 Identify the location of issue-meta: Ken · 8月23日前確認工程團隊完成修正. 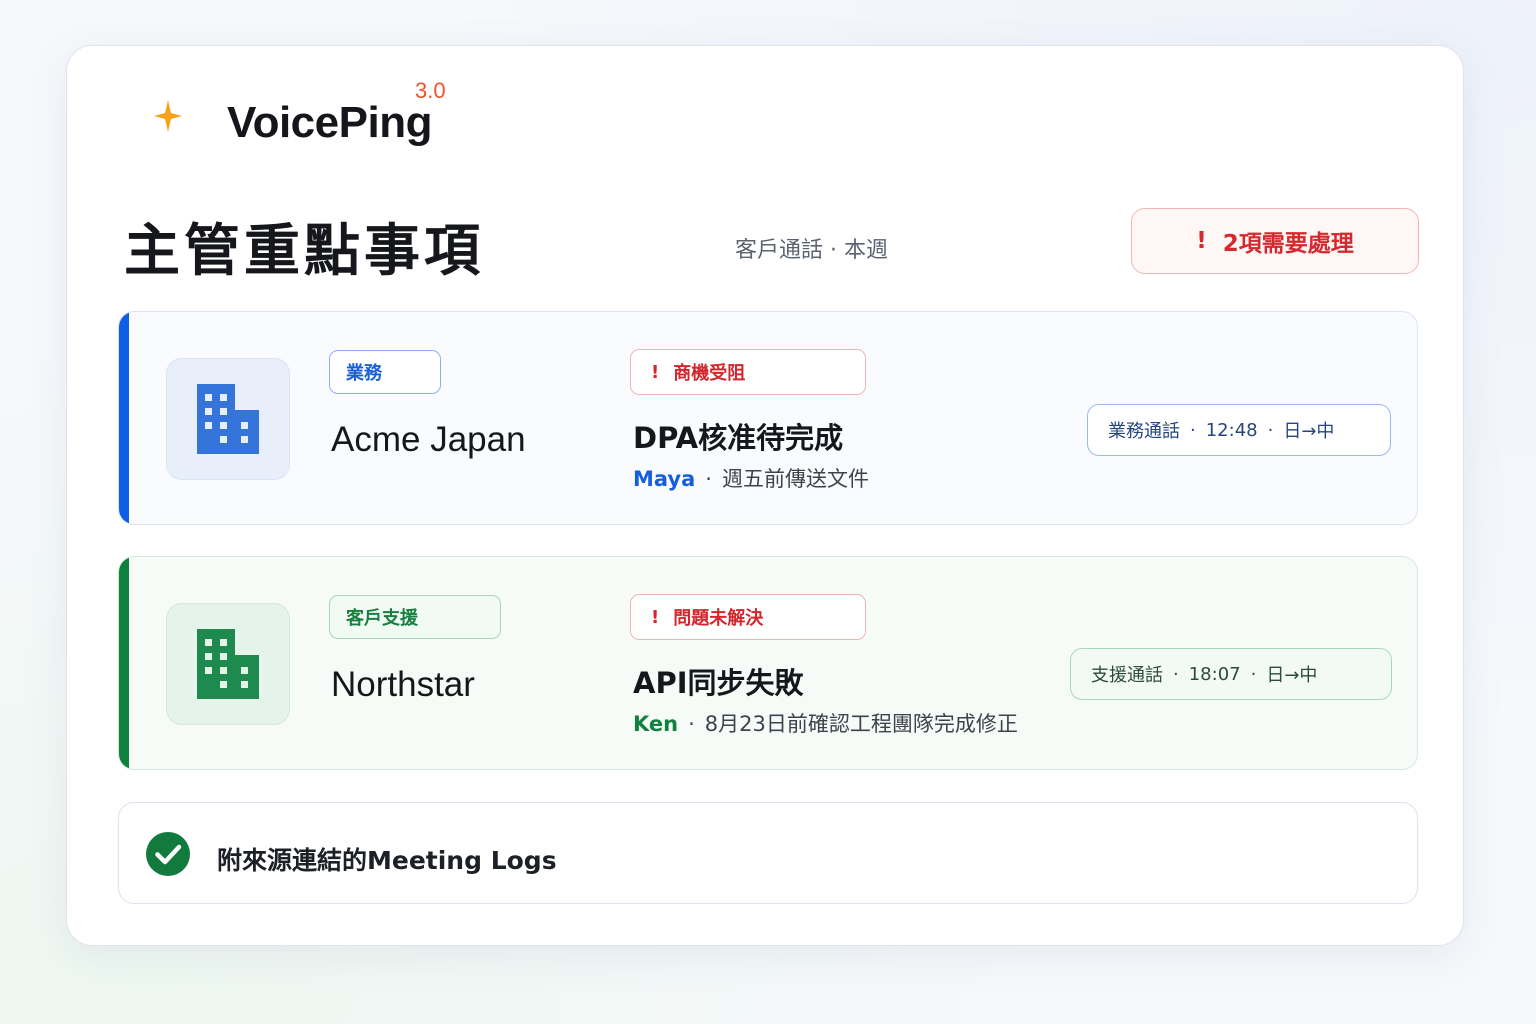
(825, 723).